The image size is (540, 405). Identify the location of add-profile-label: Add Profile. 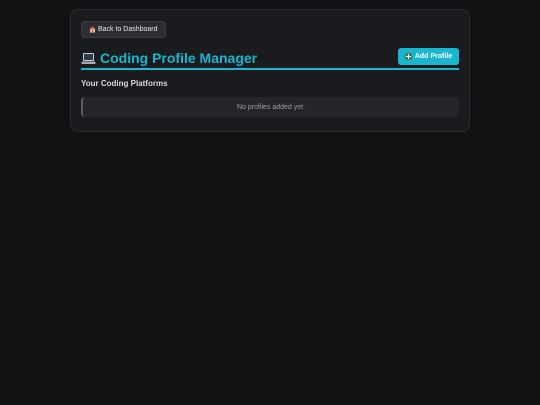
(433, 56).